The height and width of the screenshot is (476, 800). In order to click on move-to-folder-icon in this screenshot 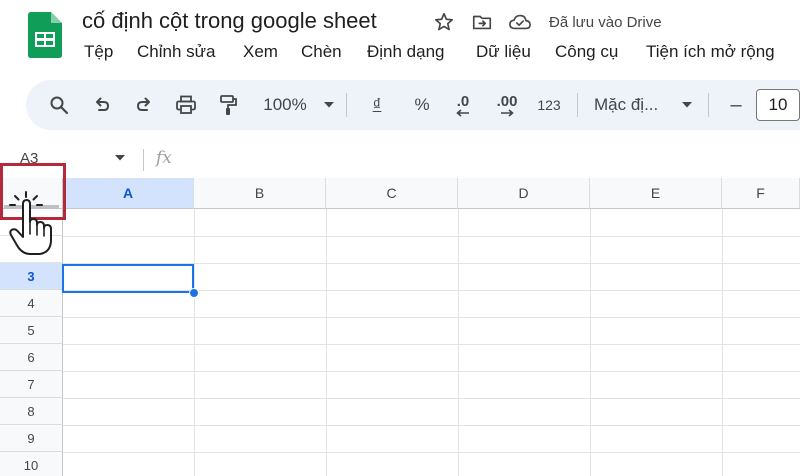, I will do `click(482, 22)`.